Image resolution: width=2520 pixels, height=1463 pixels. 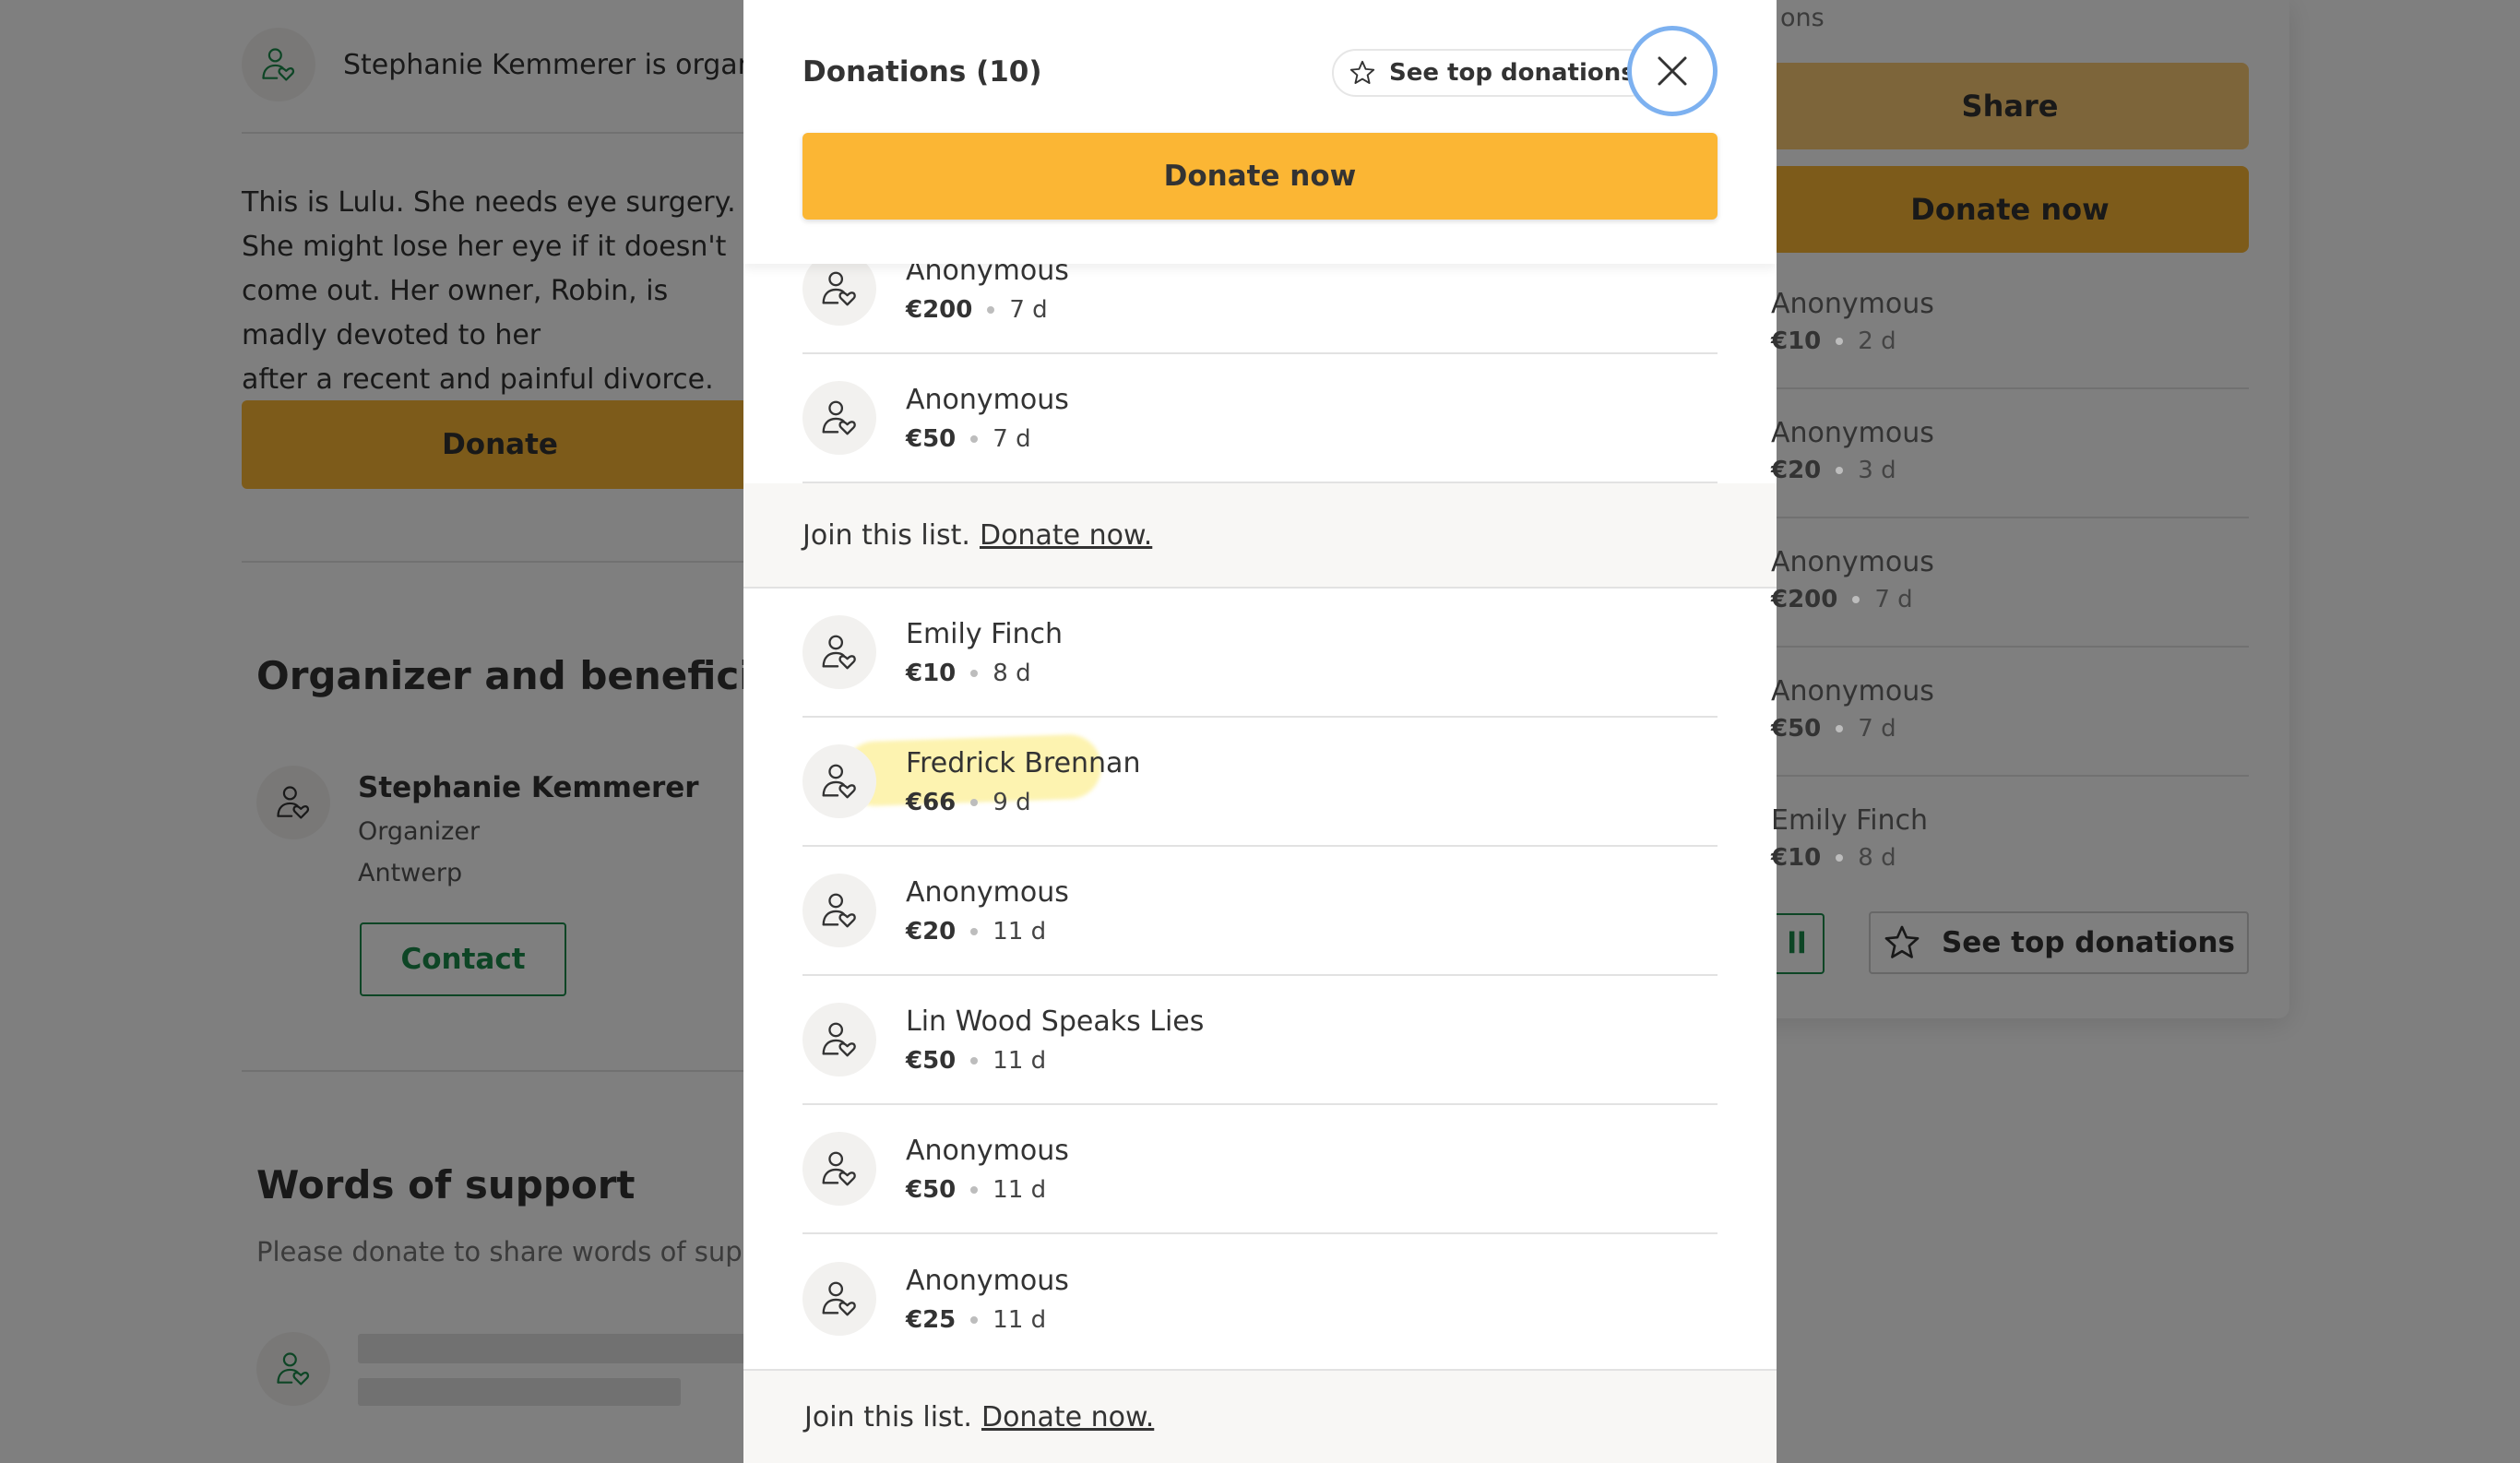 I want to click on donation-amount: €25, so click(x=931, y=1319).